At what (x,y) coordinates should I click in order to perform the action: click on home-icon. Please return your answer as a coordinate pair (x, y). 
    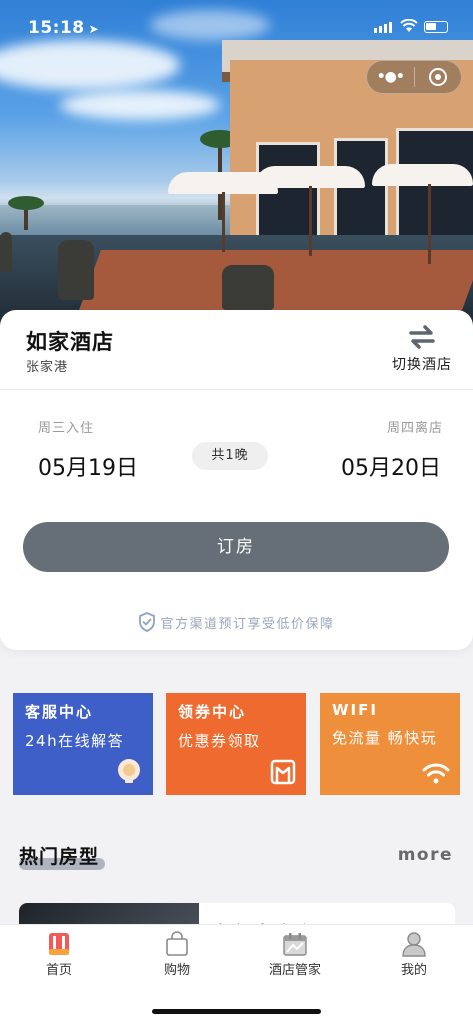
    Looking at the image, I should click on (59, 944).